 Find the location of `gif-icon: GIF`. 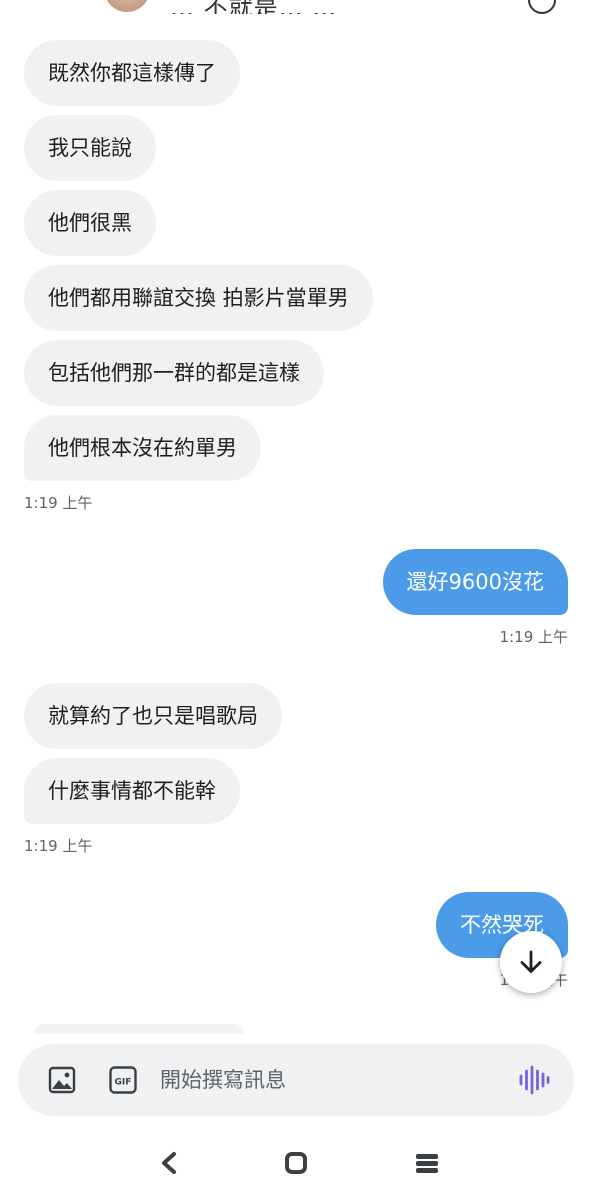

gif-icon: GIF is located at coordinates (123, 1080).